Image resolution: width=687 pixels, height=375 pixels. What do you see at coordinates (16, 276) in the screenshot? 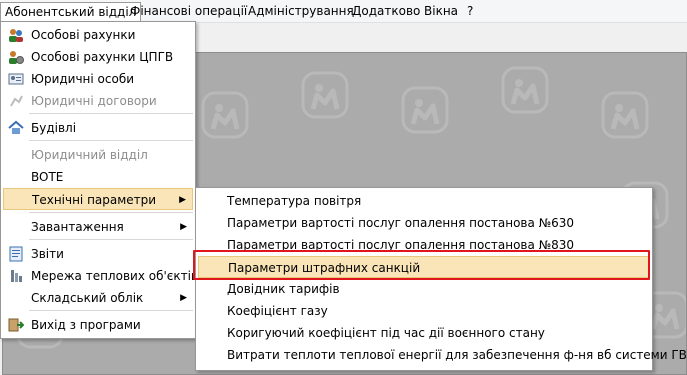
I see `heat-network-icon` at bounding box center [16, 276].